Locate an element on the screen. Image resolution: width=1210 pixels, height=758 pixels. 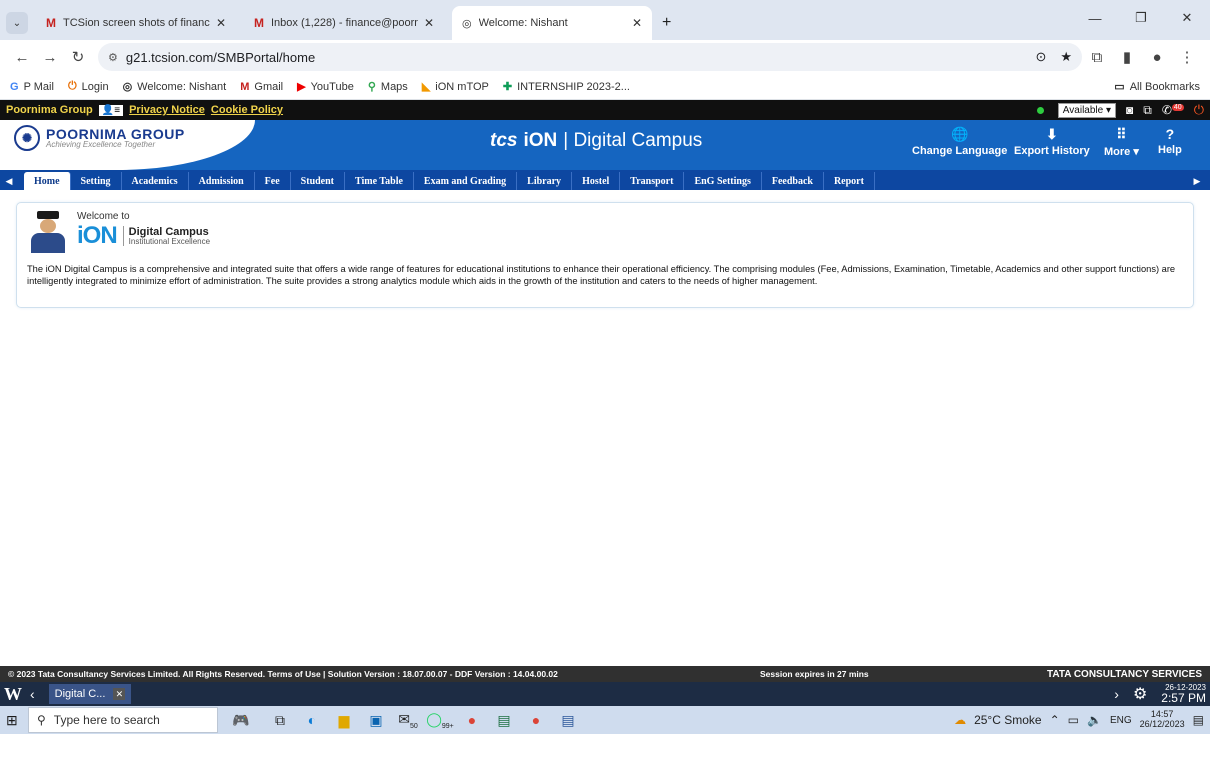
bookmark-item: ◎ Welcome: Nishant is located at coordinates (175, 87).